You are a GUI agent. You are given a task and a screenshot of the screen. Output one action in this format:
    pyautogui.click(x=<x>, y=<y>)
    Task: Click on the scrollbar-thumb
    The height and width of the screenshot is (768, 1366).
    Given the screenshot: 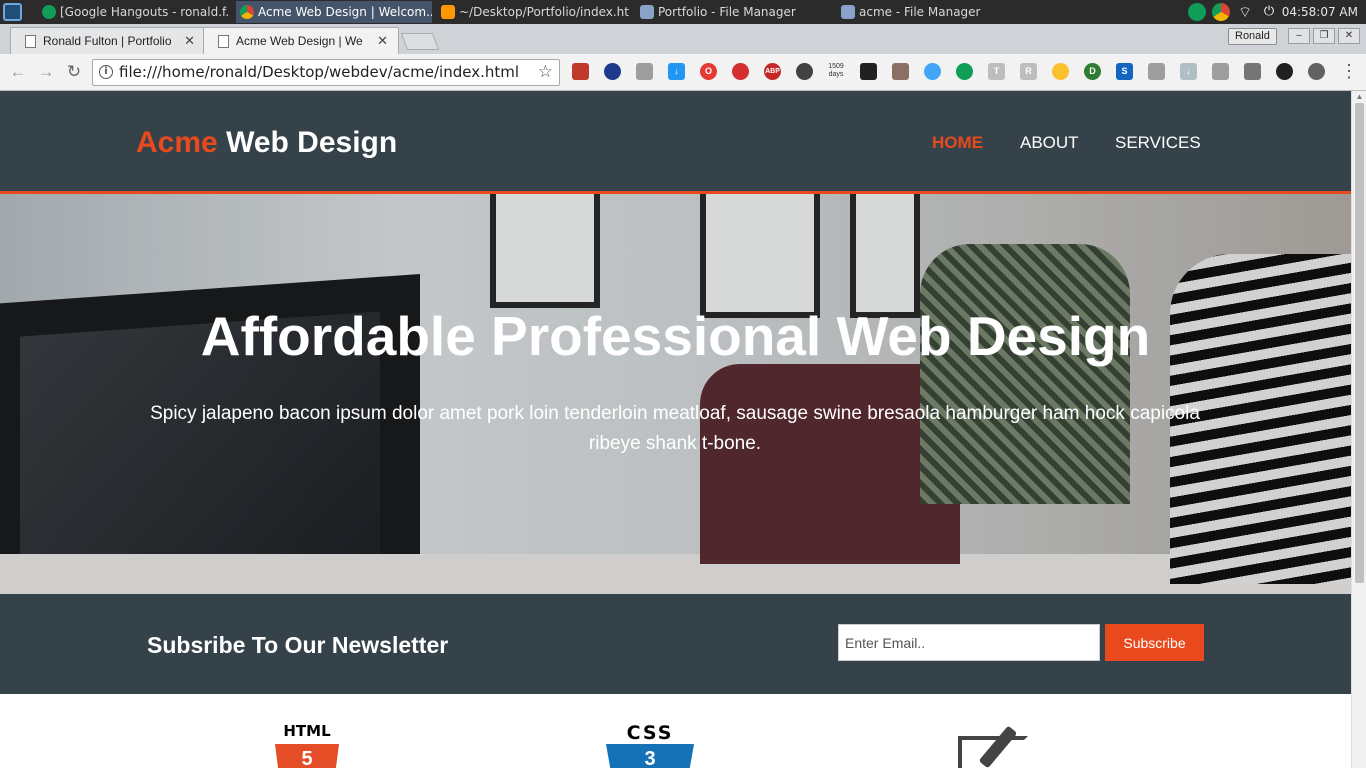 What is the action you would take?
    pyautogui.click(x=1359, y=343)
    